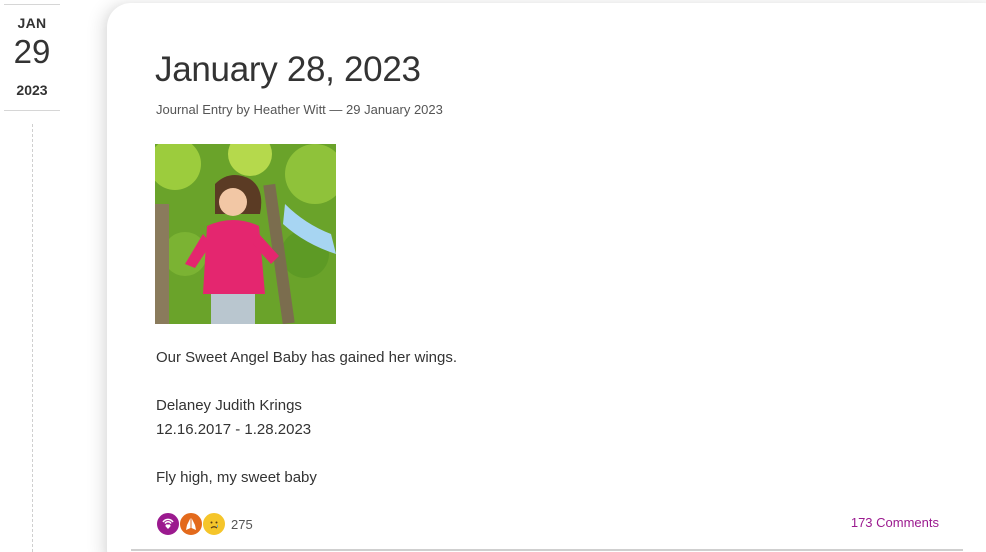 The image size is (986, 552). I want to click on date-badge: JAN 29 2023, so click(32, 57).